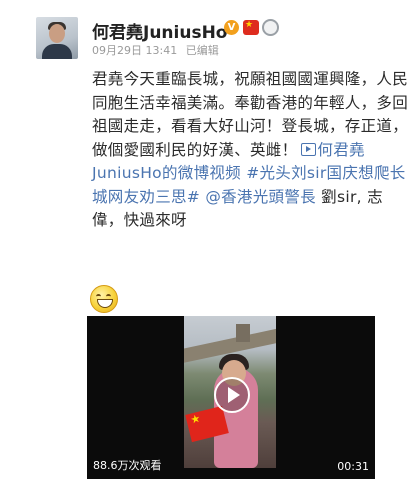  What do you see at coordinates (104, 299) in the screenshot?
I see `laughing-emoji-icon` at bounding box center [104, 299].